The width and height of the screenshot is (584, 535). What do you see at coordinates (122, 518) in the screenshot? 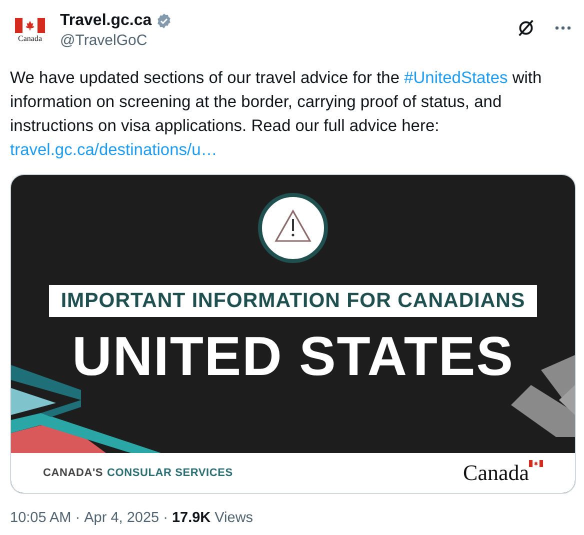
I see `post-date: Apr 4, 2025` at bounding box center [122, 518].